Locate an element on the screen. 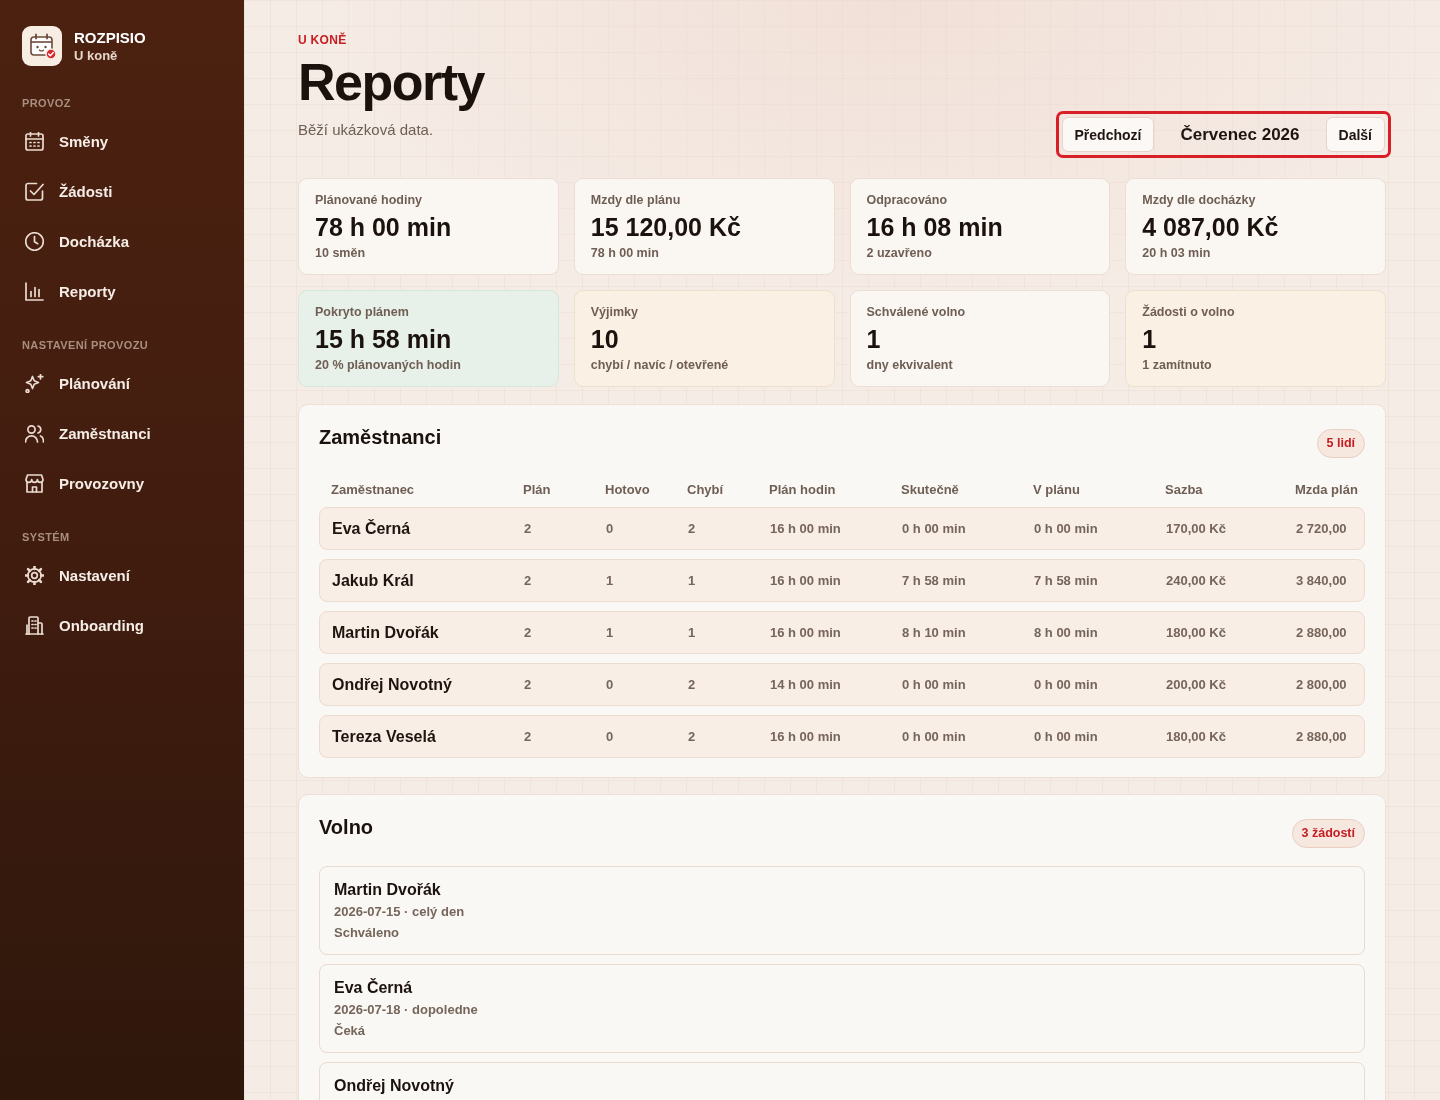  stat-value: 16 h 08 min is located at coordinates (934, 227).